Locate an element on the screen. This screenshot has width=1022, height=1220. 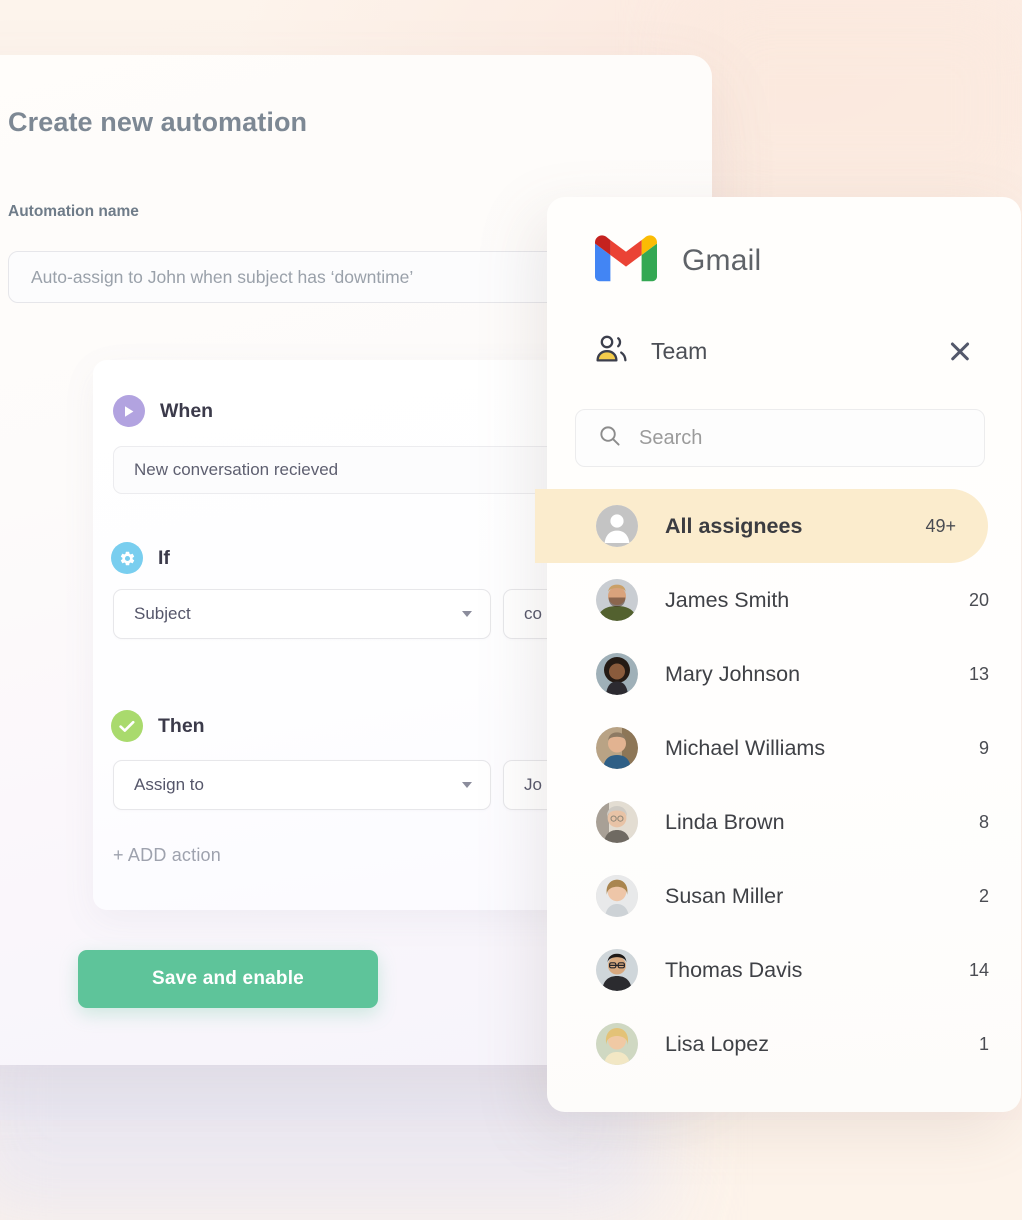
assignee-count: 2 is located at coordinates (983, 895).